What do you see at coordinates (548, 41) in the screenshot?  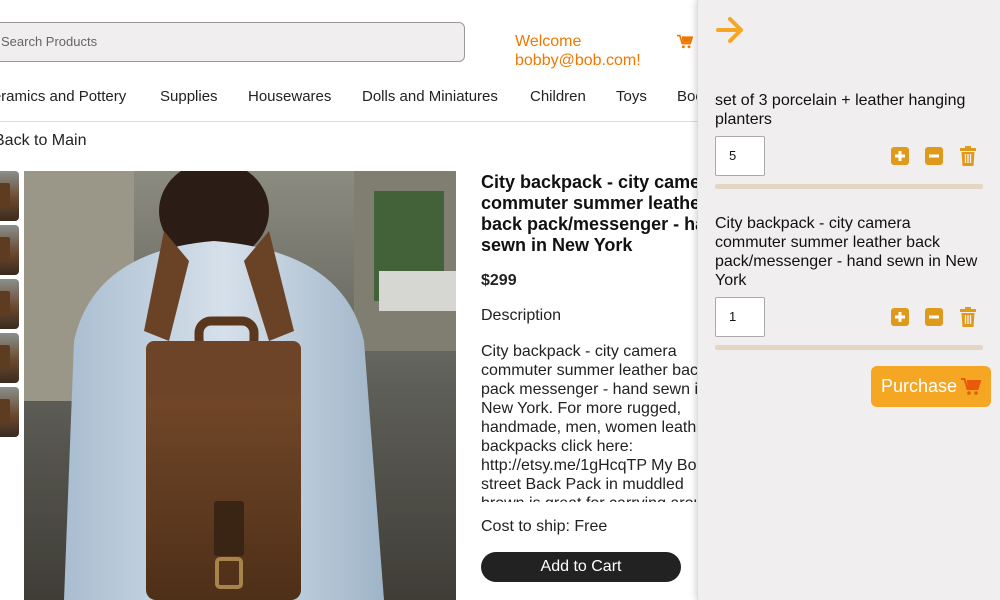 I see `welcome-label: Welcome` at bounding box center [548, 41].